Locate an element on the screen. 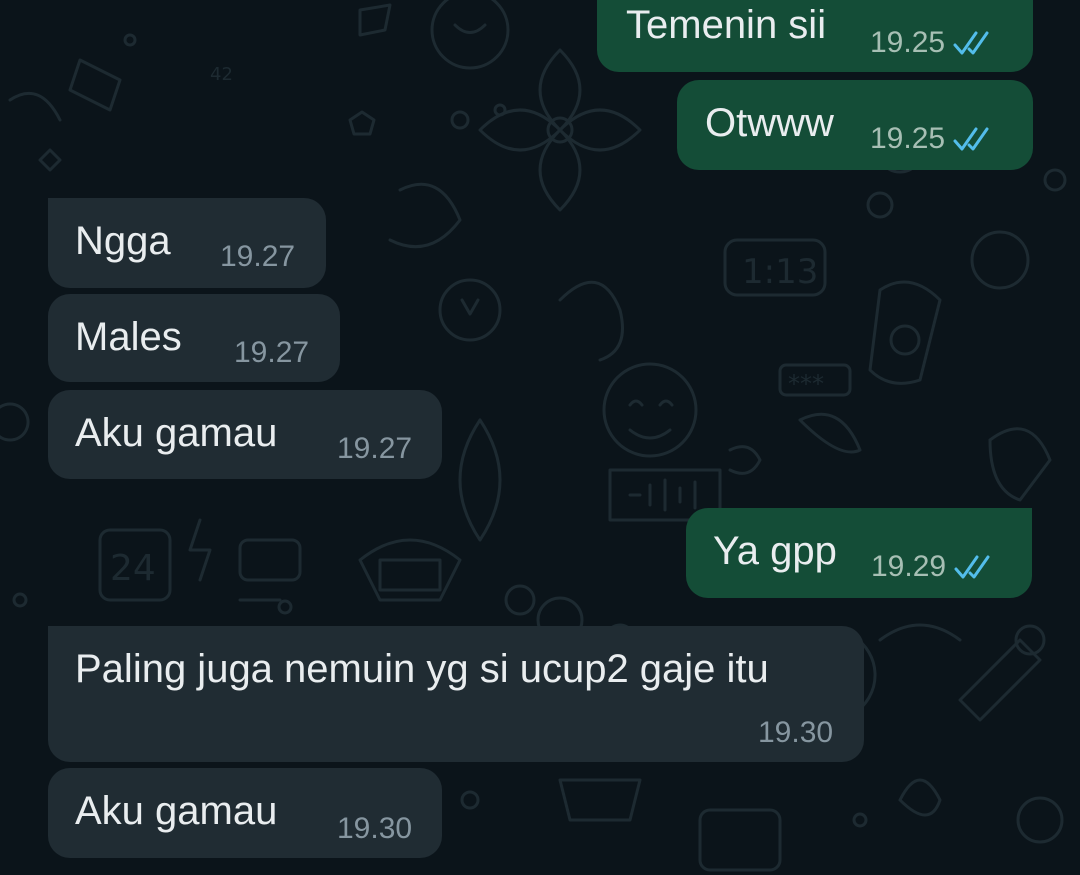 This screenshot has width=1080, height=875. message-incoming: Males 19.27 is located at coordinates (194, 338).